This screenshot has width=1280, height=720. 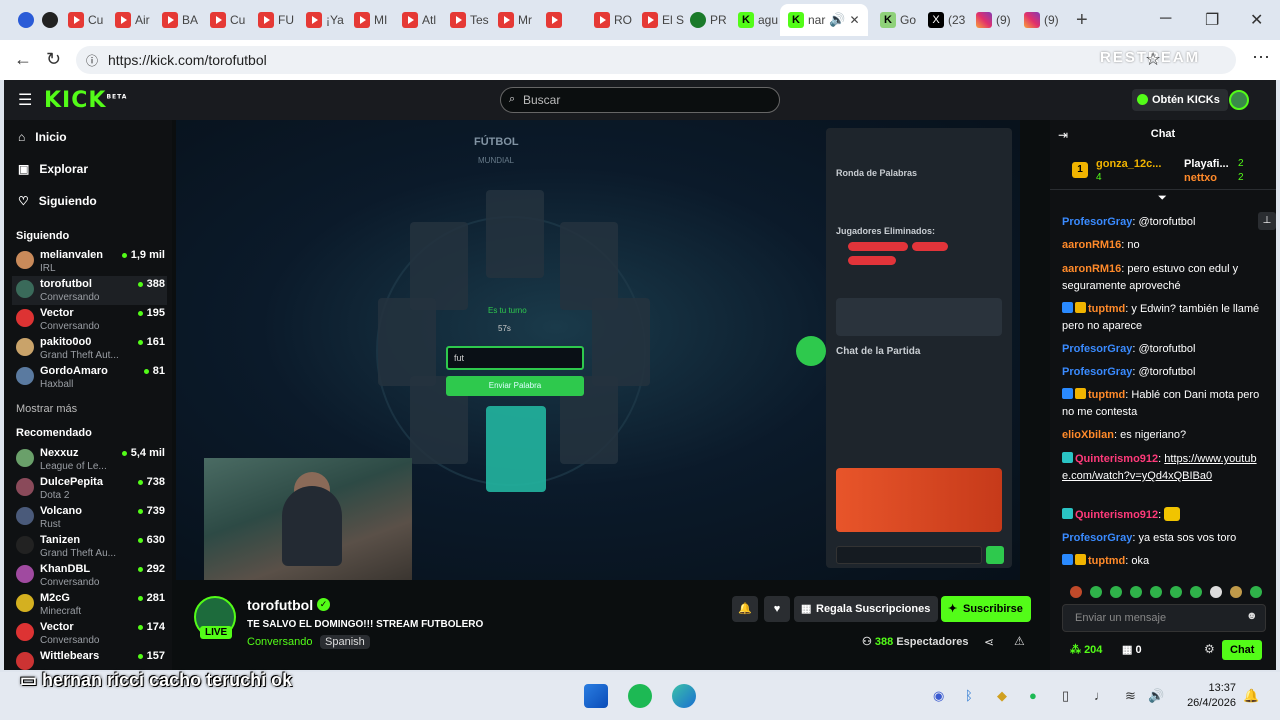 I want to click on device-icon: ▯, so click(x=1065, y=696).